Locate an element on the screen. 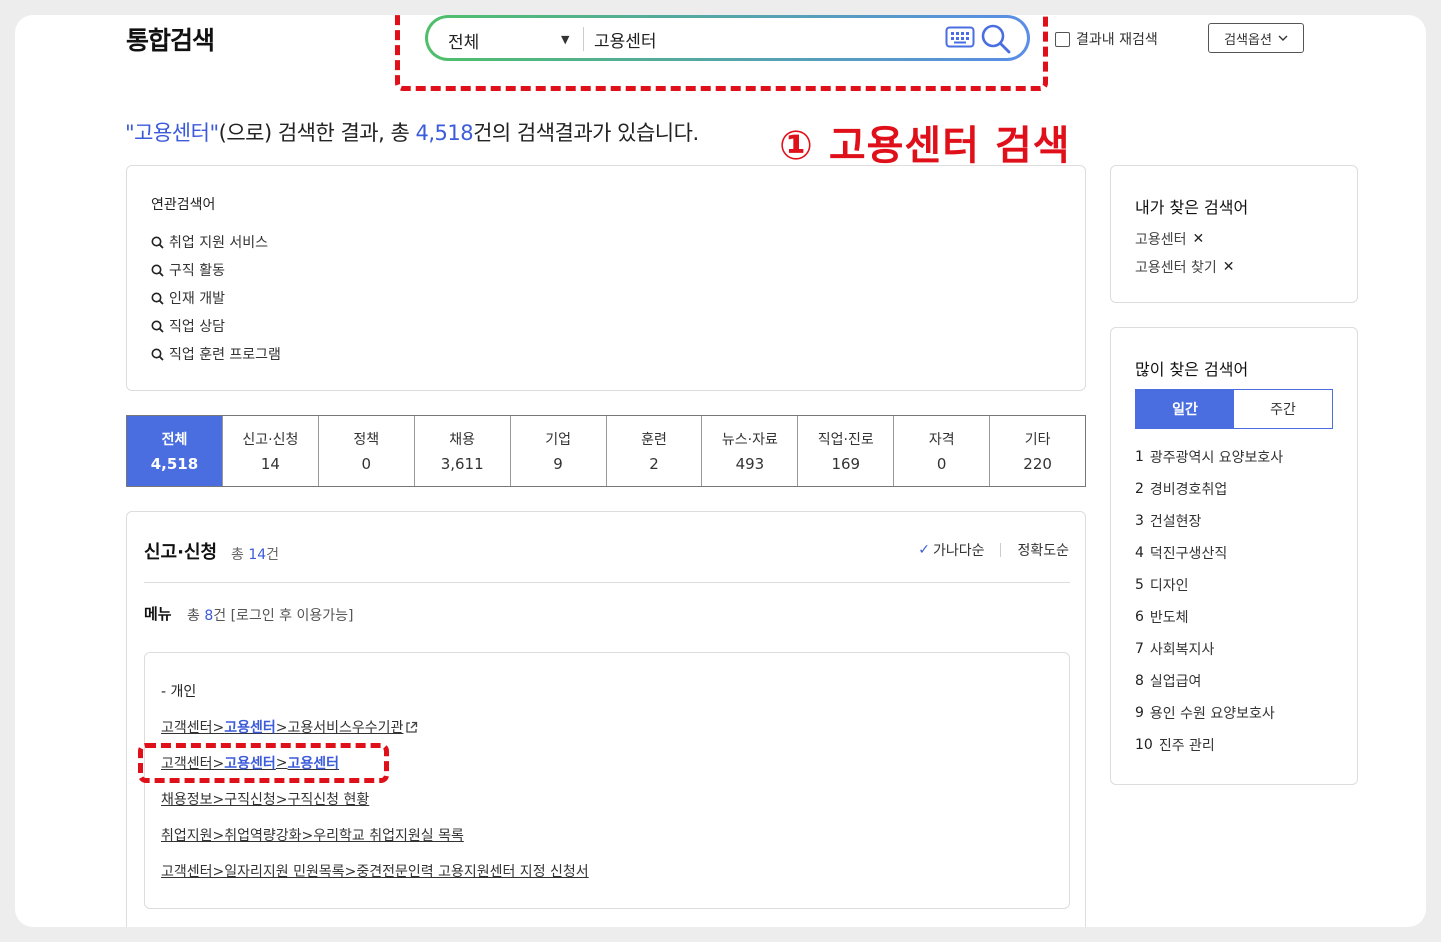 The width and height of the screenshot is (1441, 942). tab-label: 자격 is located at coordinates (941, 440).